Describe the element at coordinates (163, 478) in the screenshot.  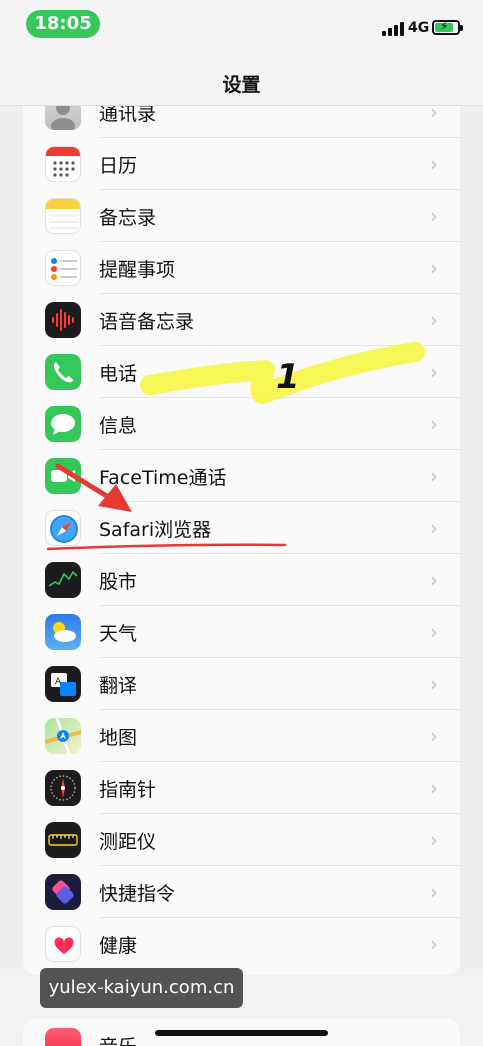
I see `settings-row-label: FaceTime通话` at that location.